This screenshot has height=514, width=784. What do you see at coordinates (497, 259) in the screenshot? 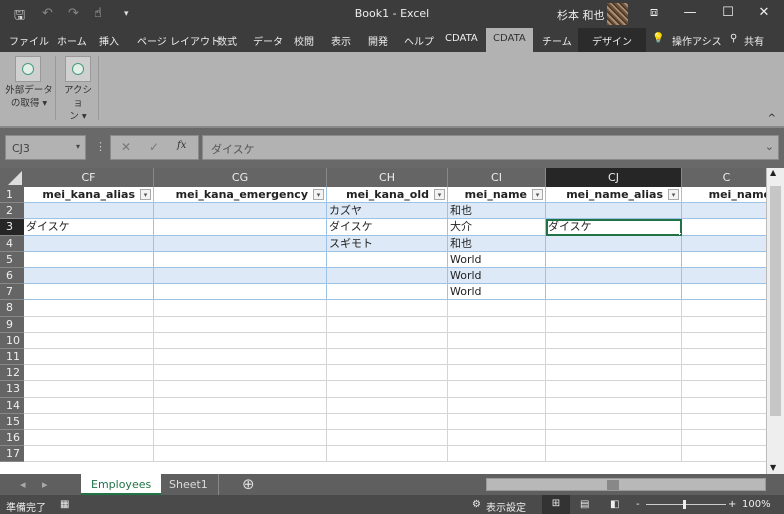
I see `cell: World` at bounding box center [497, 259].